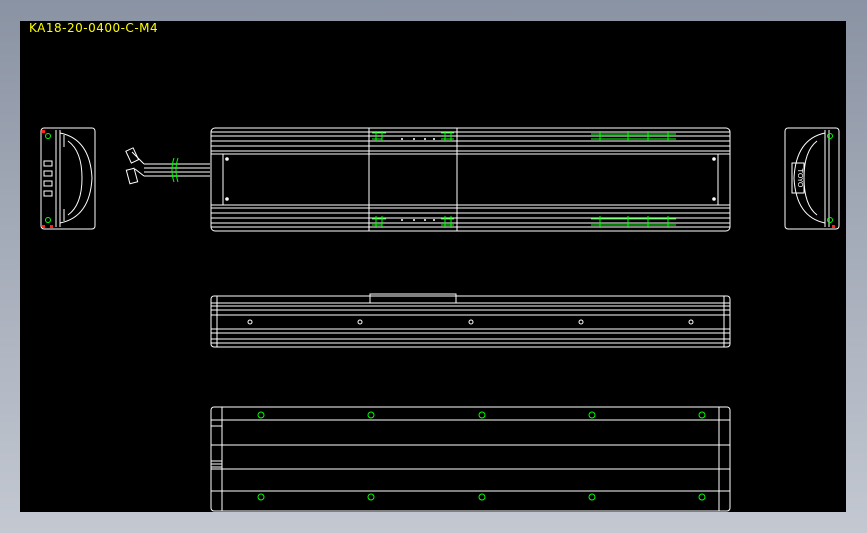  I want to click on right-end-view, so click(812, 178).